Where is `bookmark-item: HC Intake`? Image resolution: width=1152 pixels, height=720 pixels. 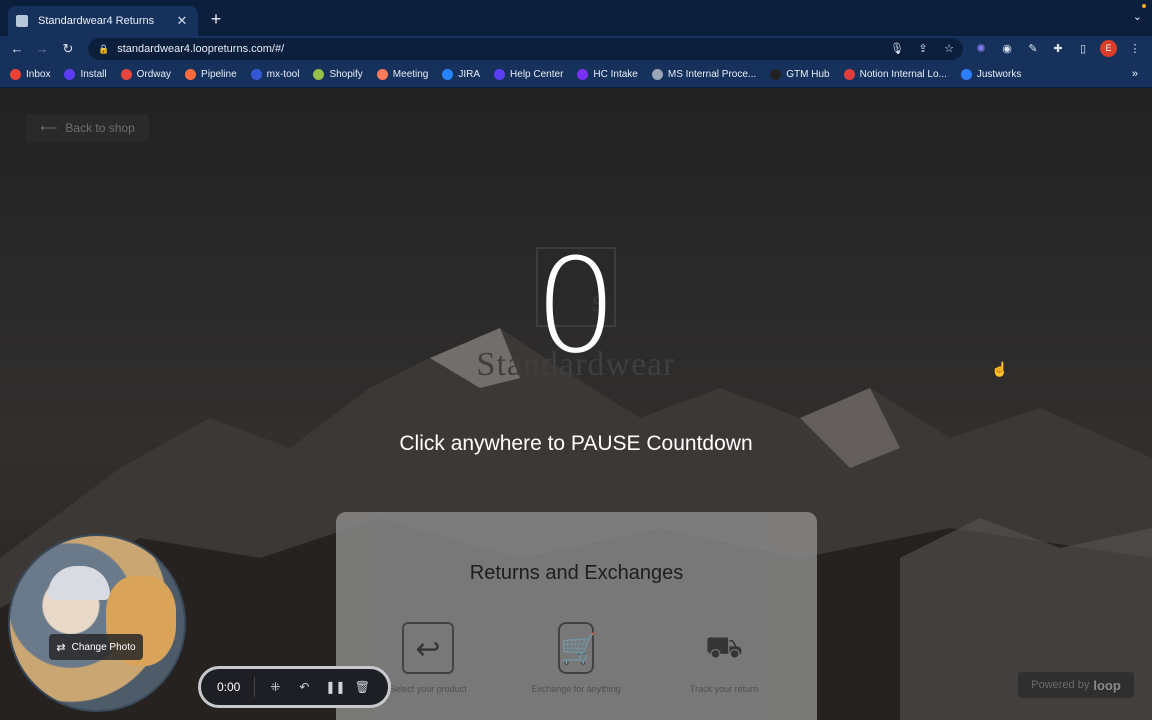
bookmark-item: HC Intake is located at coordinates (607, 74).